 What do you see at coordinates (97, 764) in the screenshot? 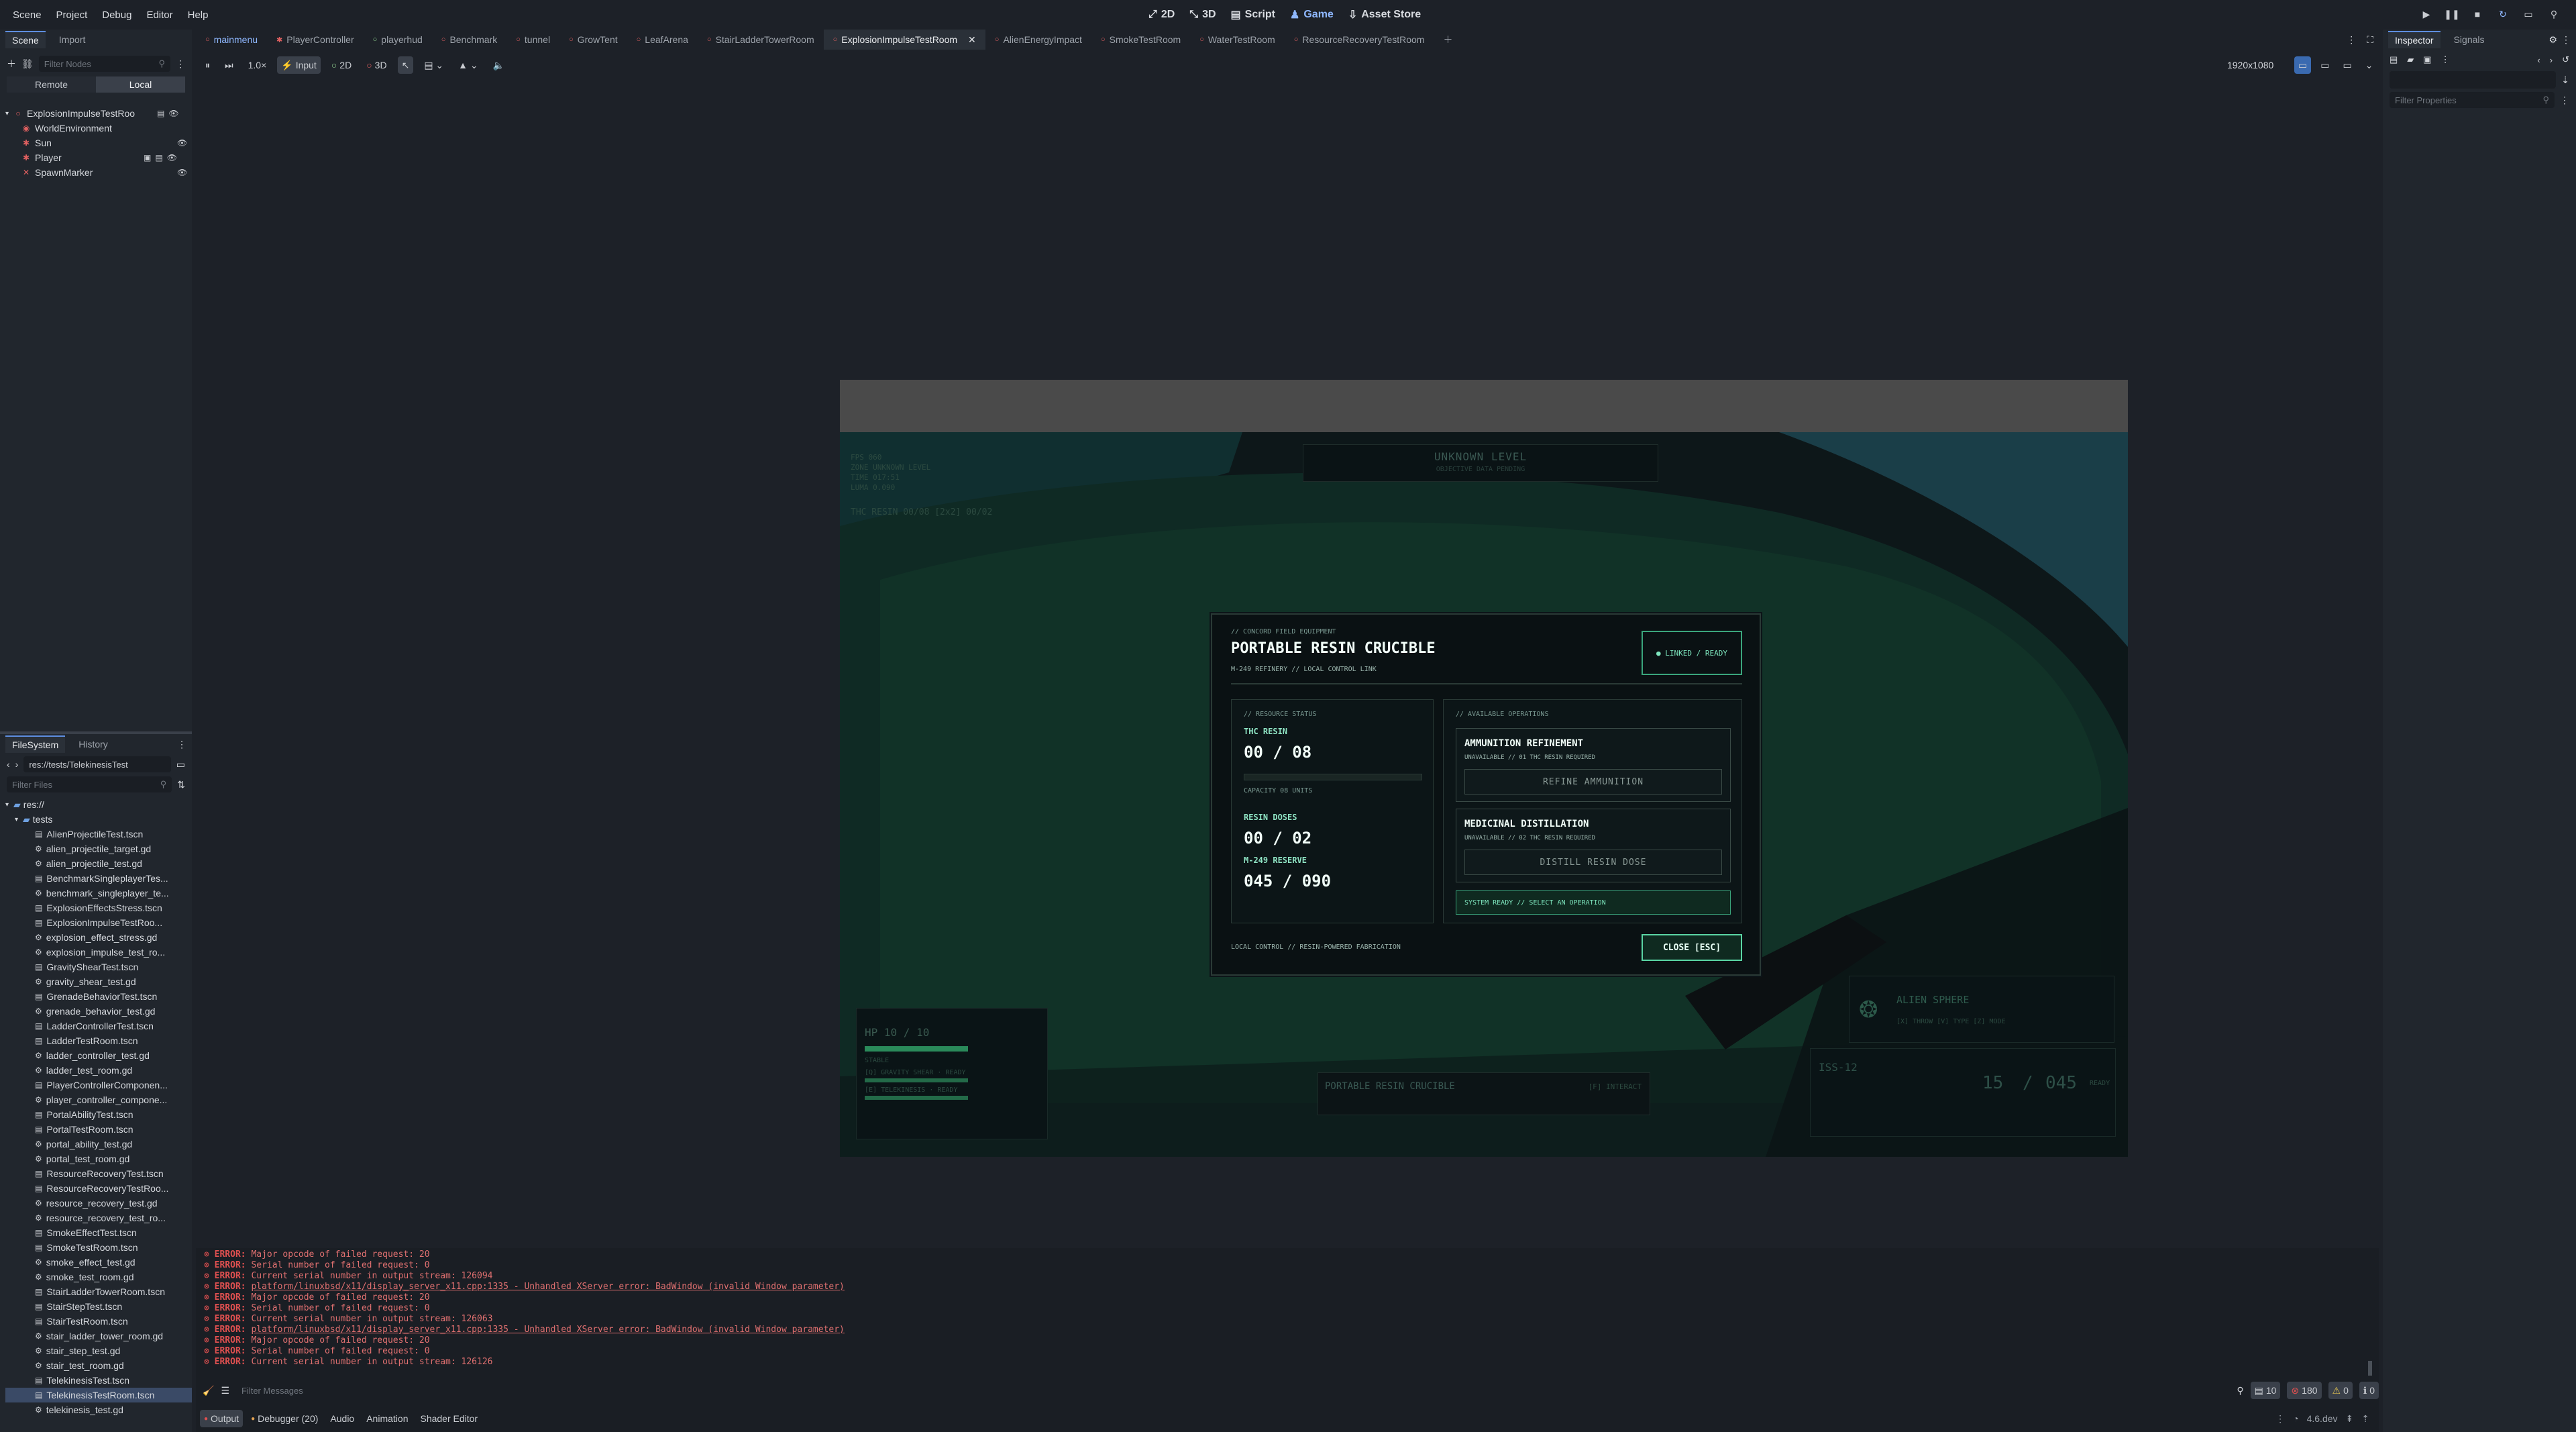
I see `path-field: res://tests/TelekinesisTest` at bounding box center [97, 764].